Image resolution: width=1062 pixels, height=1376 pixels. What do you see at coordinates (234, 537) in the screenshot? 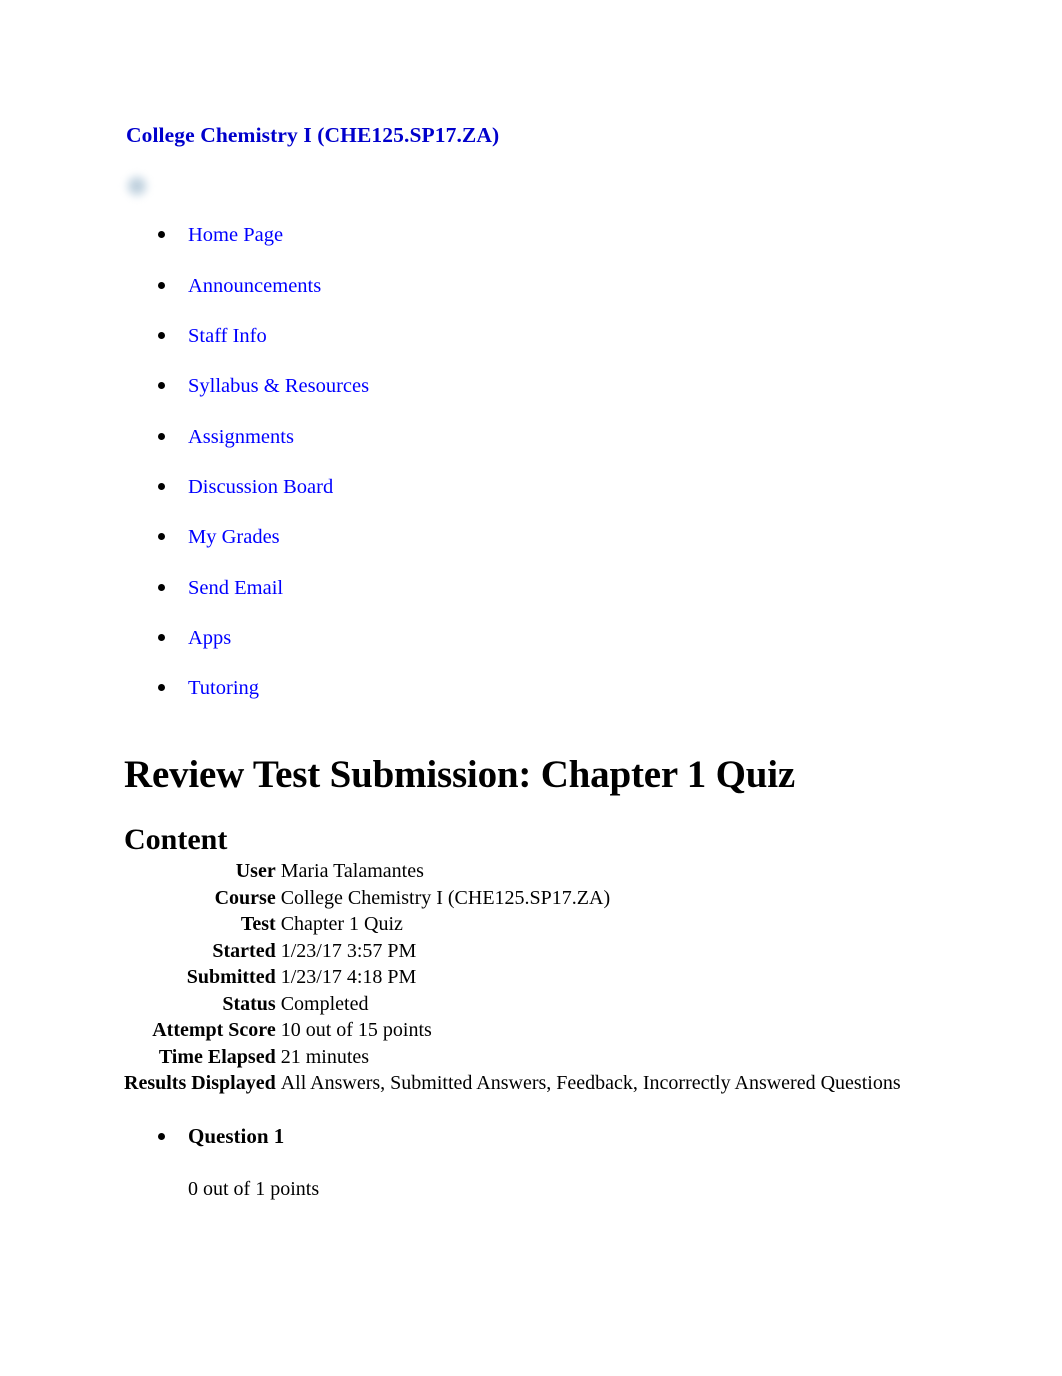
I see `nav-link-label: My Grades` at bounding box center [234, 537].